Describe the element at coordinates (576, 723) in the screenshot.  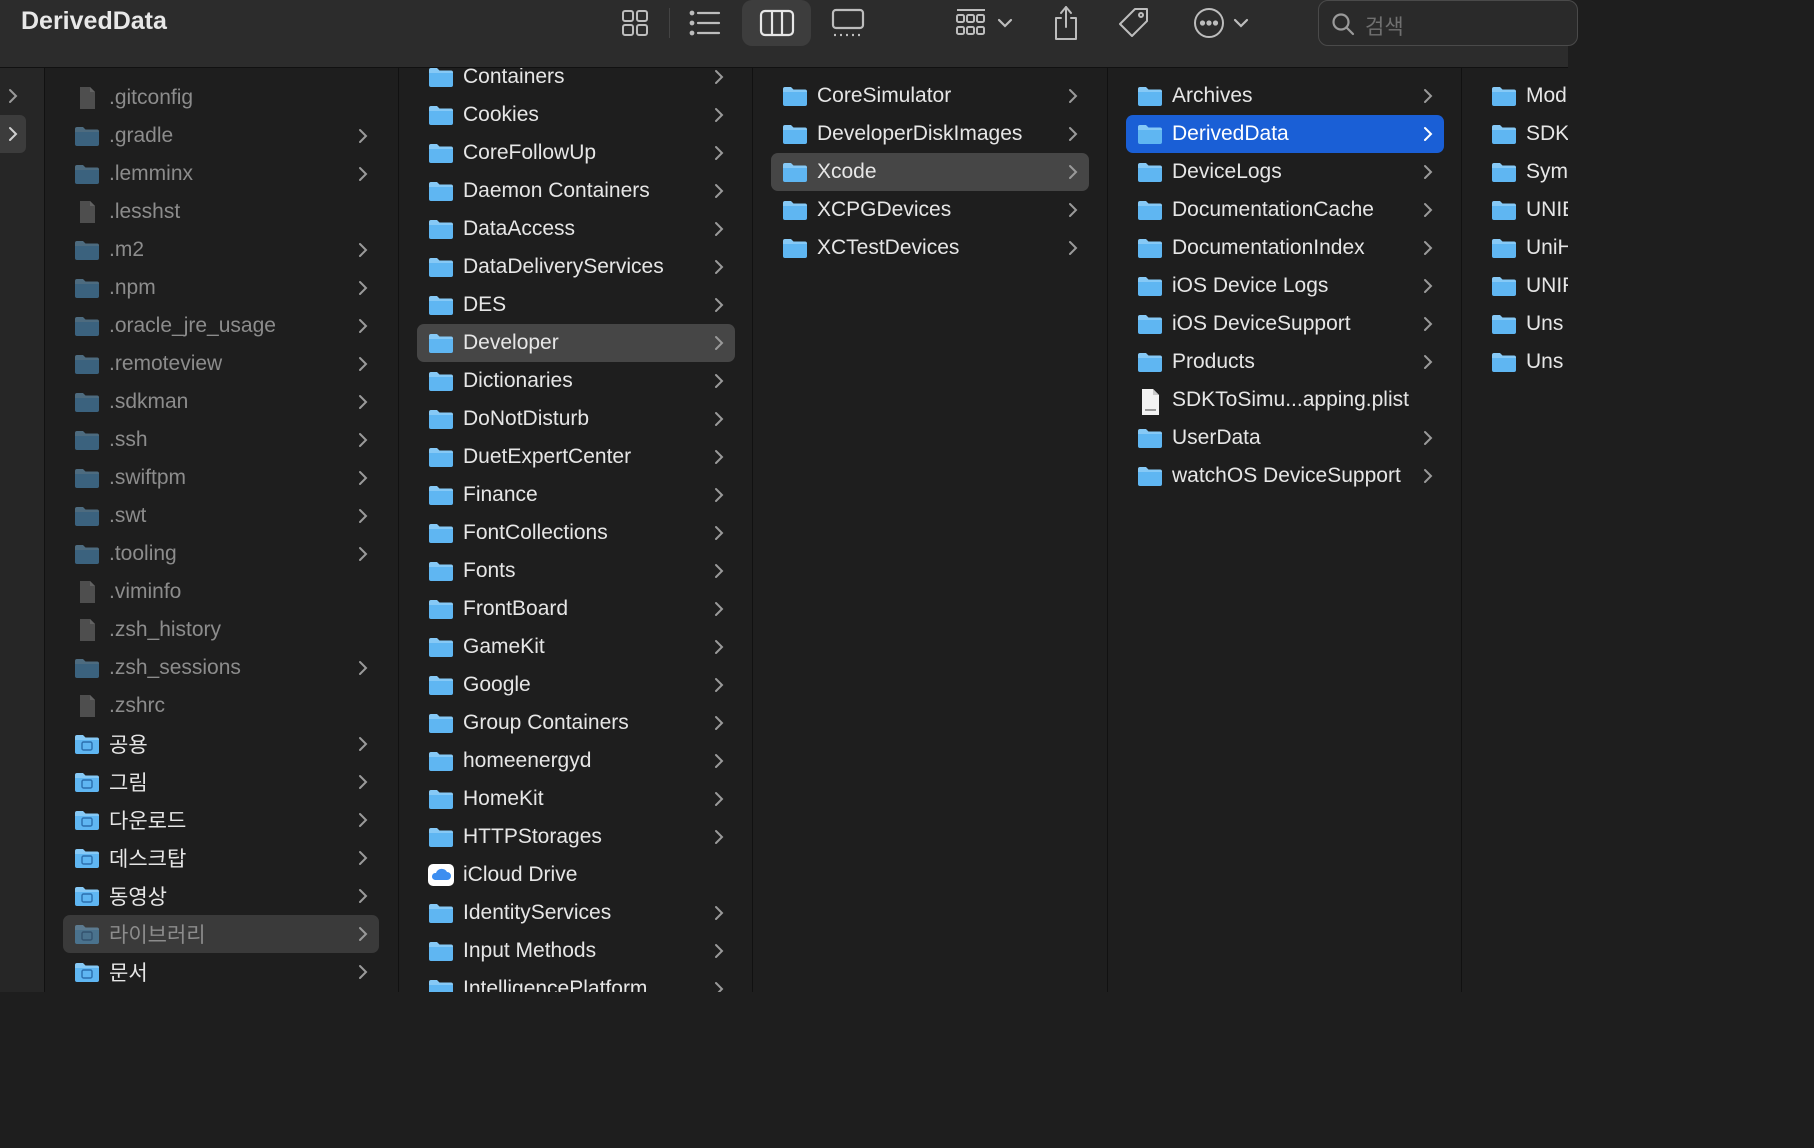
I see `list-item-group-containers: Group Containers` at that location.